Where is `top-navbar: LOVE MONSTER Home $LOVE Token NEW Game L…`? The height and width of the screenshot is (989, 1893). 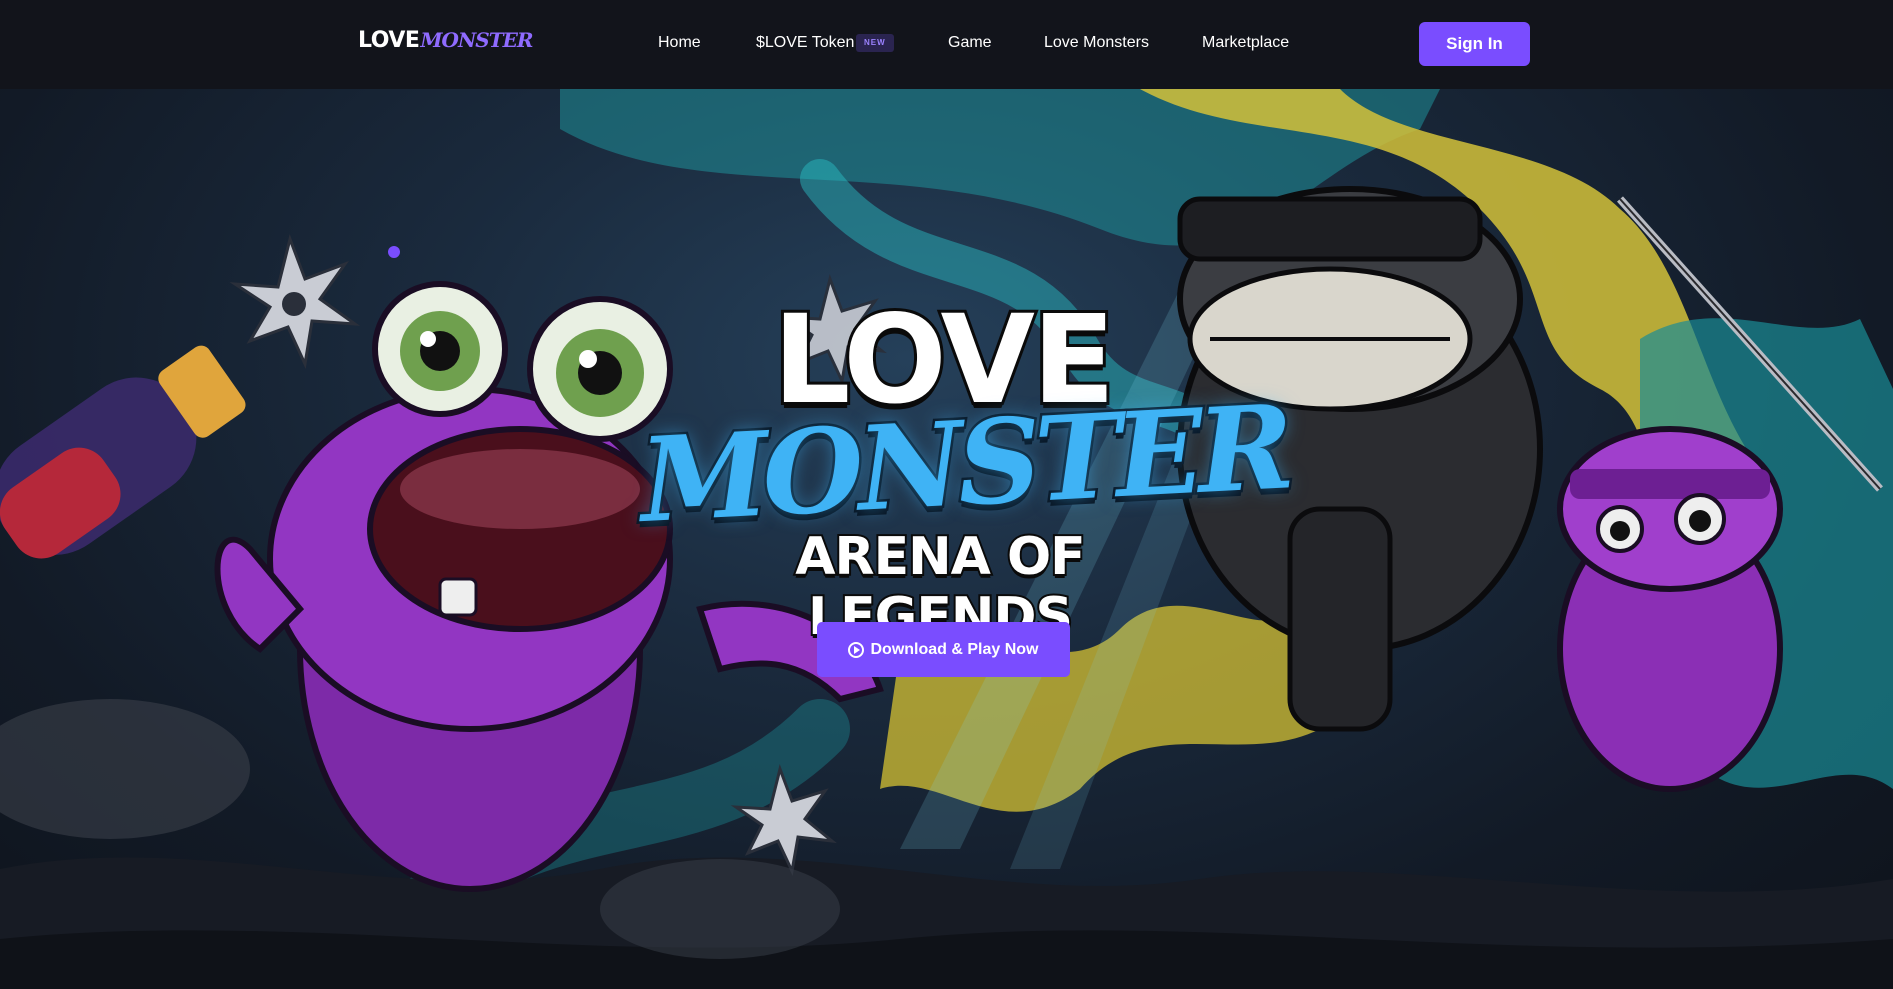 top-navbar: LOVE MONSTER Home $LOVE Token NEW Game L… is located at coordinates (946, 44).